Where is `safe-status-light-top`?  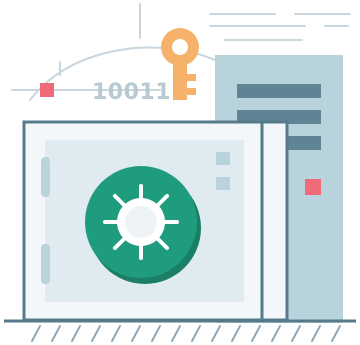 safe-status-light-top is located at coordinates (223, 158).